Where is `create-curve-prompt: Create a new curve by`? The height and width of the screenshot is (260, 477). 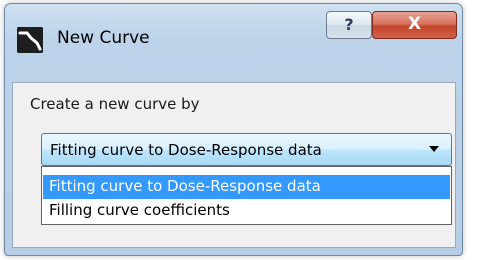 create-curve-prompt: Create a new curve by is located at coordinates (115, 104).